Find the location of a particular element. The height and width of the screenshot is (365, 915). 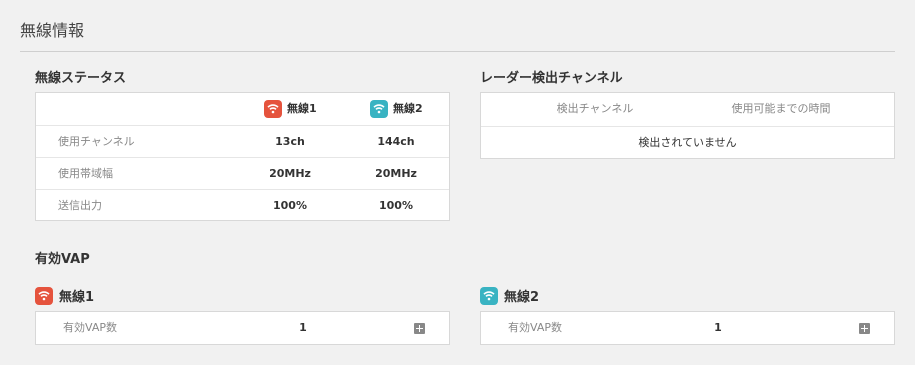

radar-empty-row: 検出されていません is located at coordinates (687, 142).